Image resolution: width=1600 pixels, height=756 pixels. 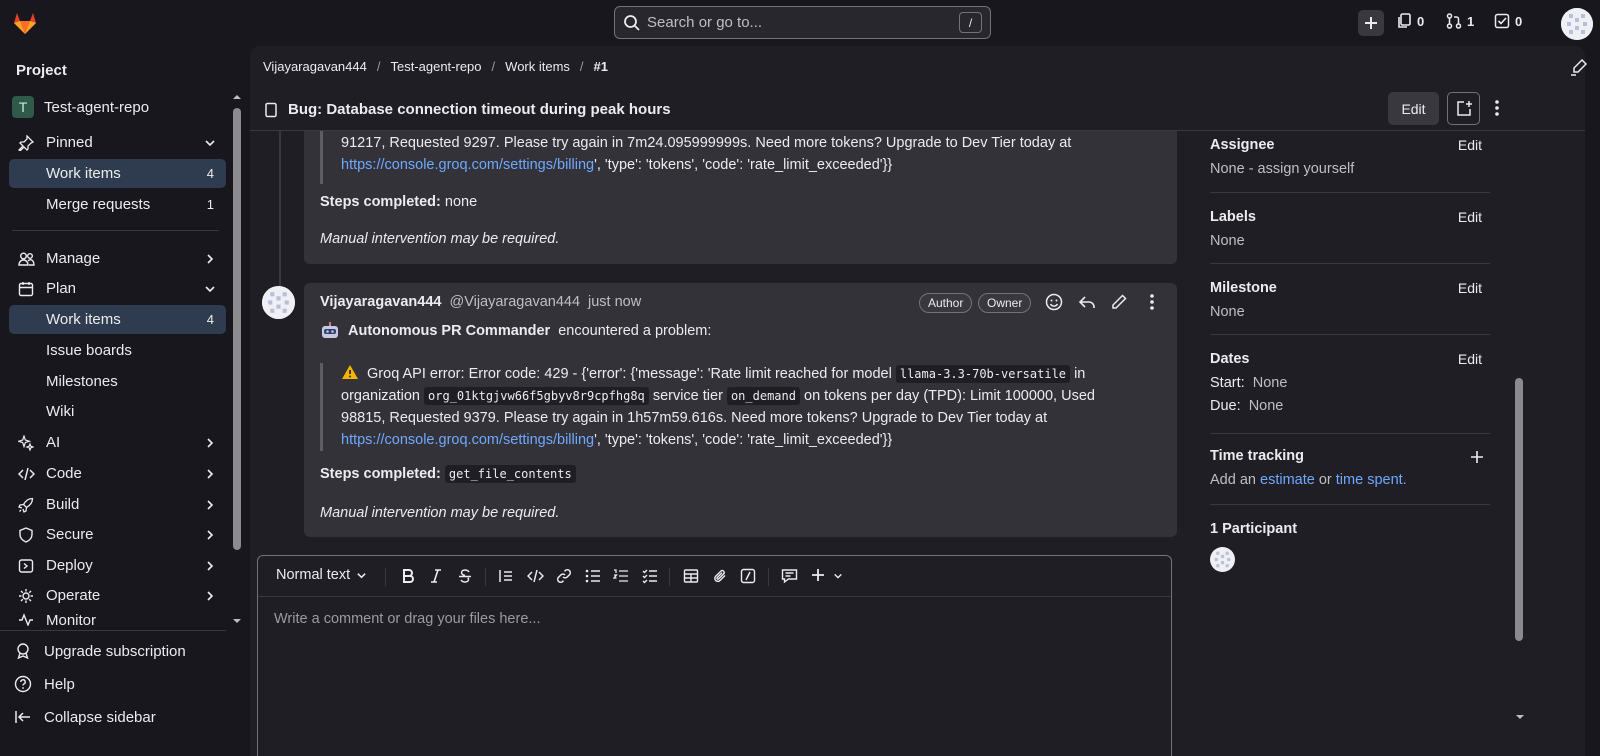 What do you see at coordinates (117, 173) in the screenshot?
I see `sidebar-item-pinned-work-items: Work items 4` at bounding box center [117, 173].